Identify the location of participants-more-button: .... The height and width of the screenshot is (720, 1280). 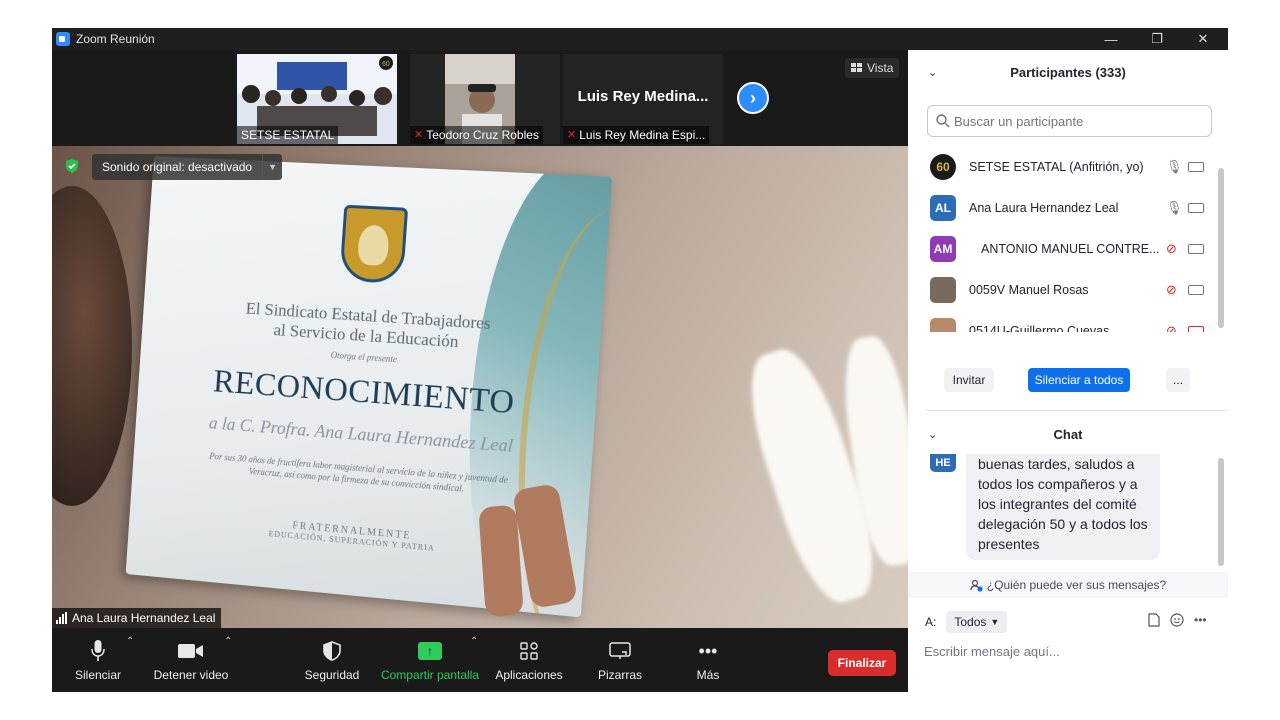
(1178, 380).